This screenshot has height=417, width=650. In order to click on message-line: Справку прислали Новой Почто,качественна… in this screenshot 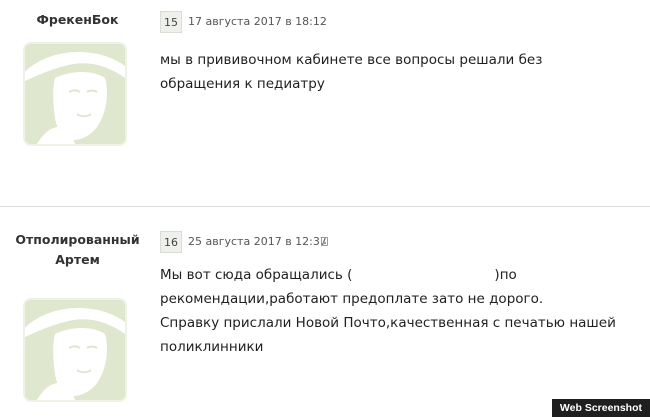, I will do `click(388, 335)`.